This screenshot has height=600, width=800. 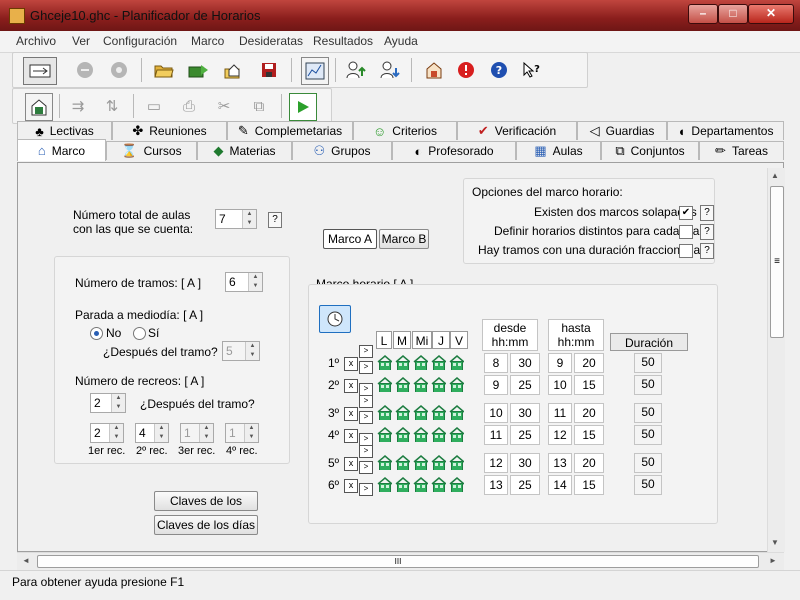 What do you see at coordinates (366, 489) in the screenshot?
I see `insert-below-arrow-icon-6: >` at bounding box center [366, 489].